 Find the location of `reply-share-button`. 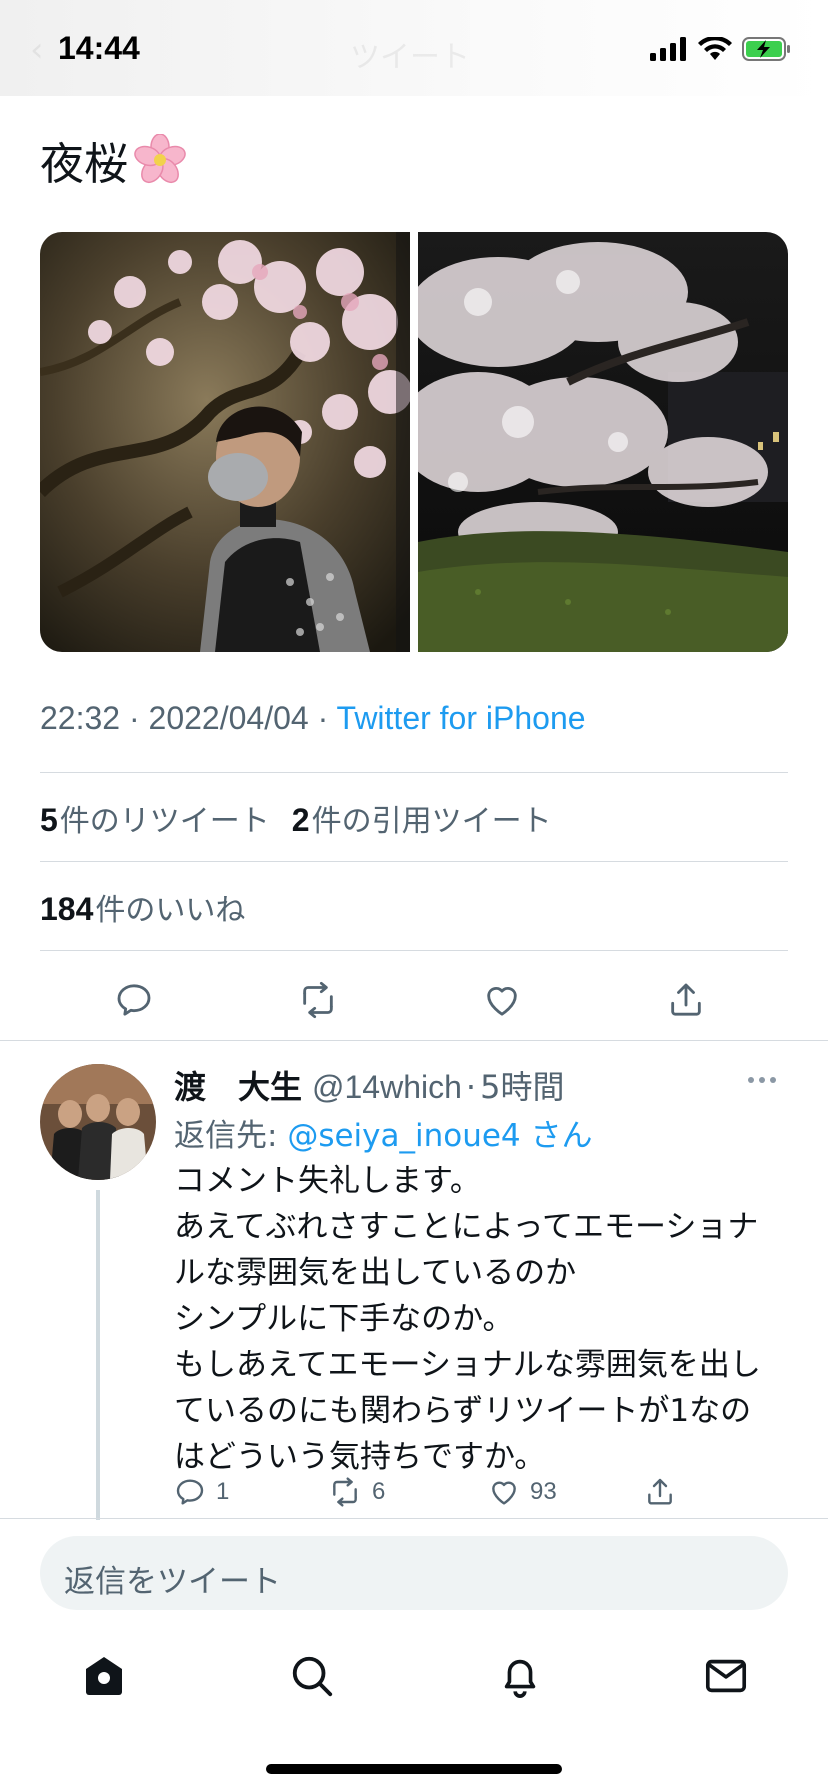

reply-share-button is located at coordinates (660, 1492).